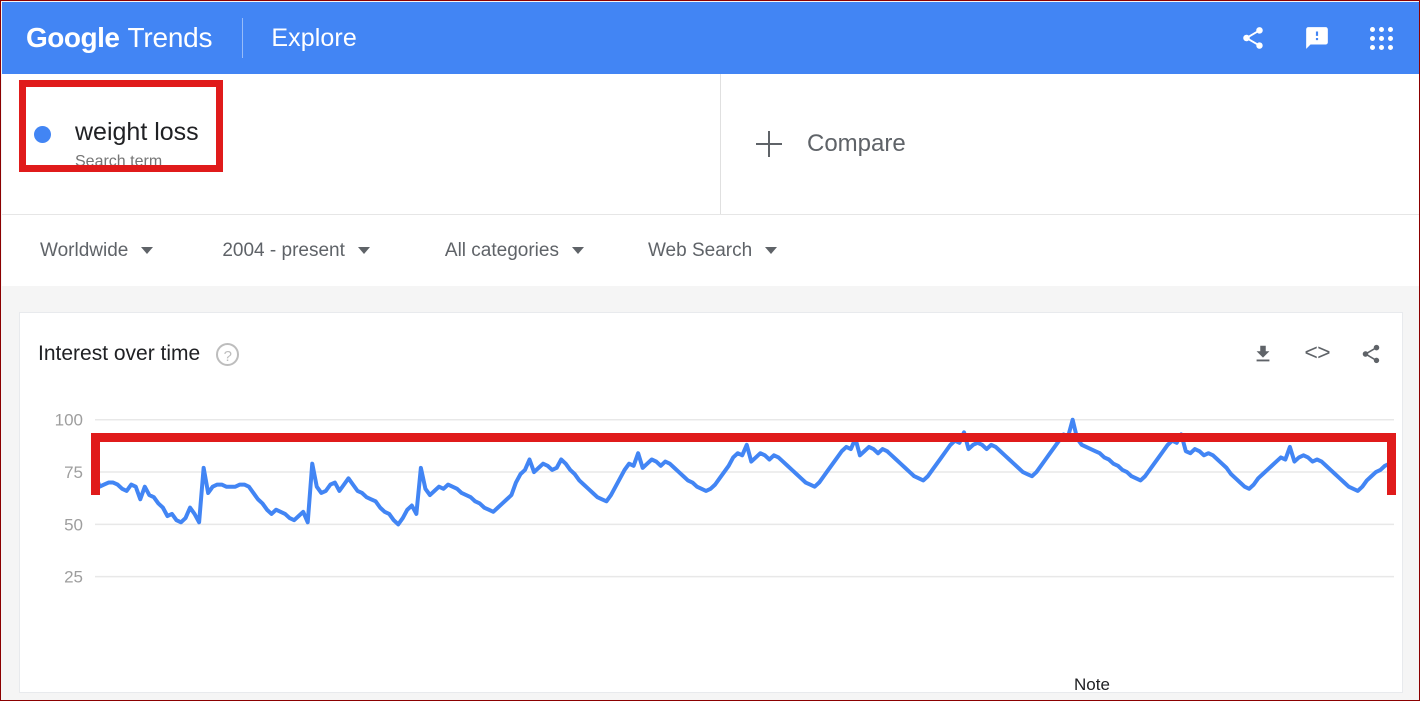 The image size is (1420, 701). I want to click on time-range-filter-label: 2004 - present, so click(283, 250).